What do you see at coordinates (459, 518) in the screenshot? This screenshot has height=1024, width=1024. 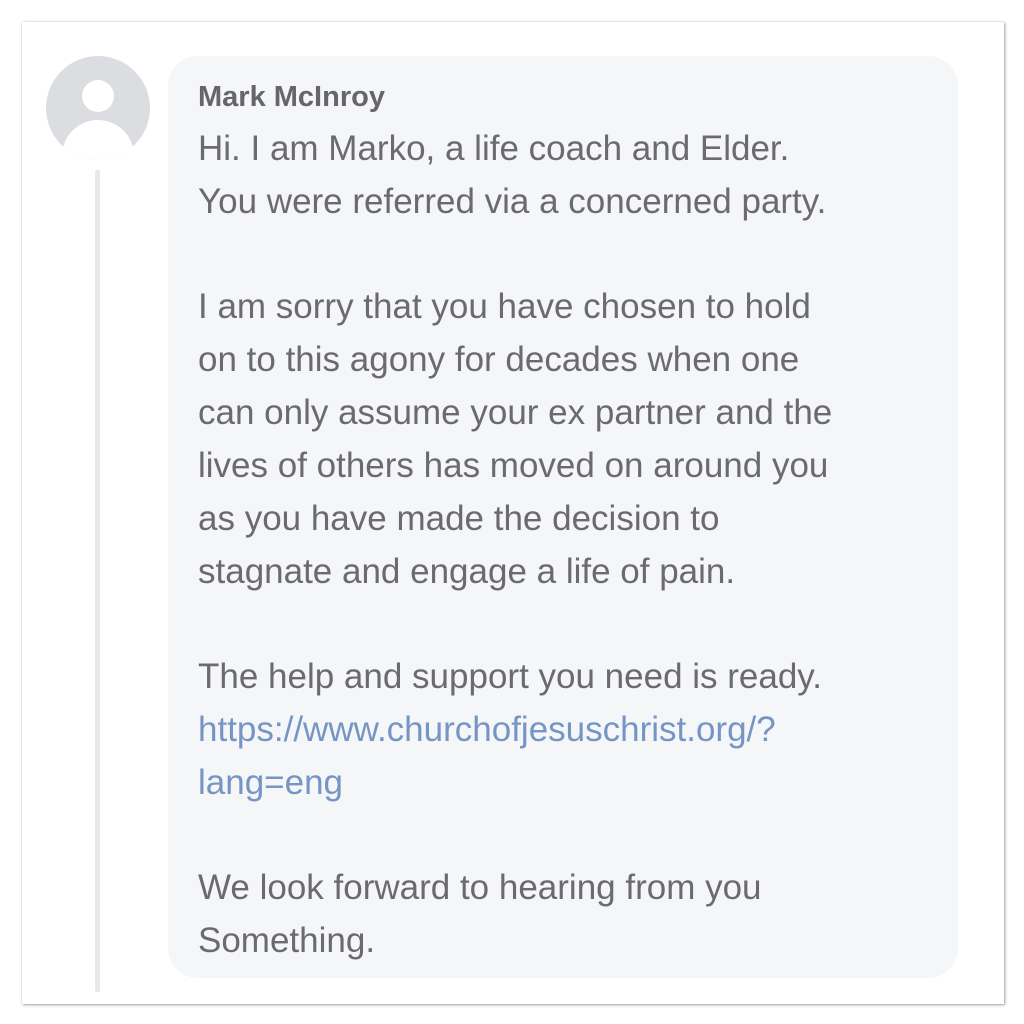 I see `message-line: as you have made the decision to` at bounding box center [459, 518].